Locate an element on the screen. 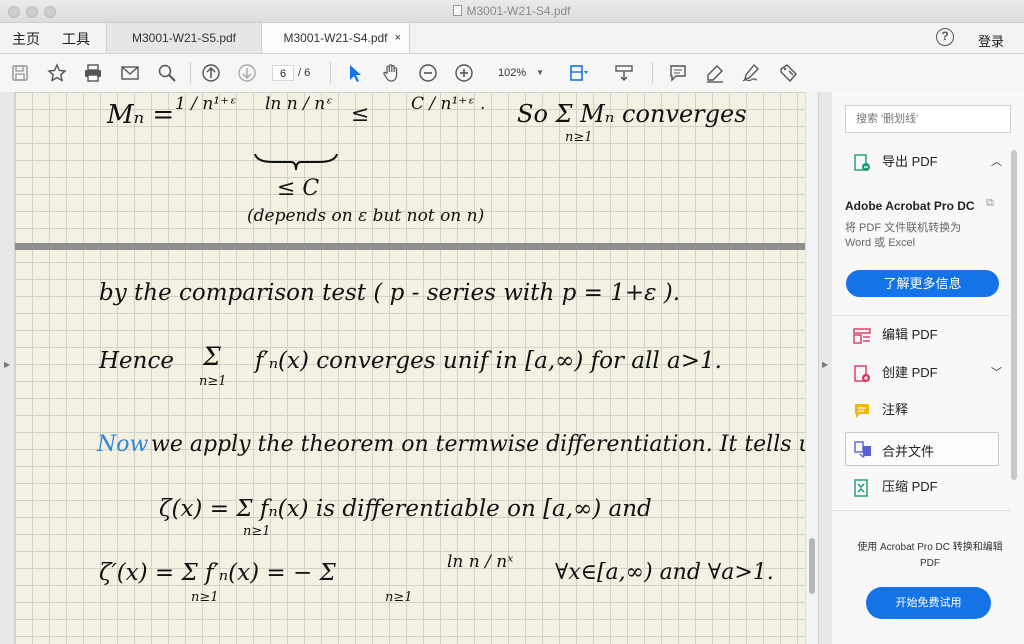 The height and width of the screenshot is (644, 1024). tab-s4: M3001-W21-S4.pdf × is located at coordinates (336, 38).